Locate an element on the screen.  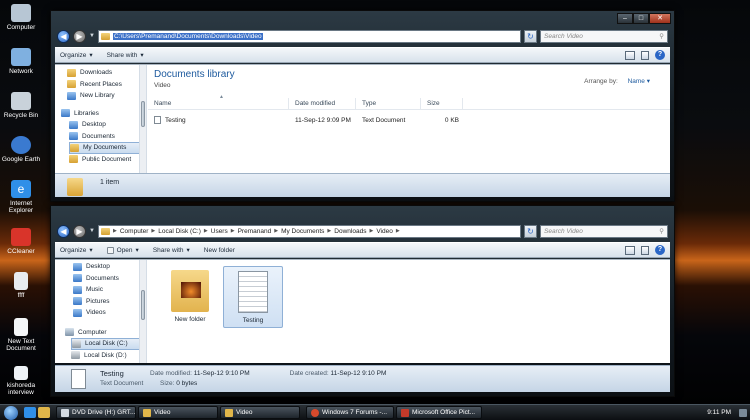
open-button: Open ▾ is located at coordinates (122, 250).